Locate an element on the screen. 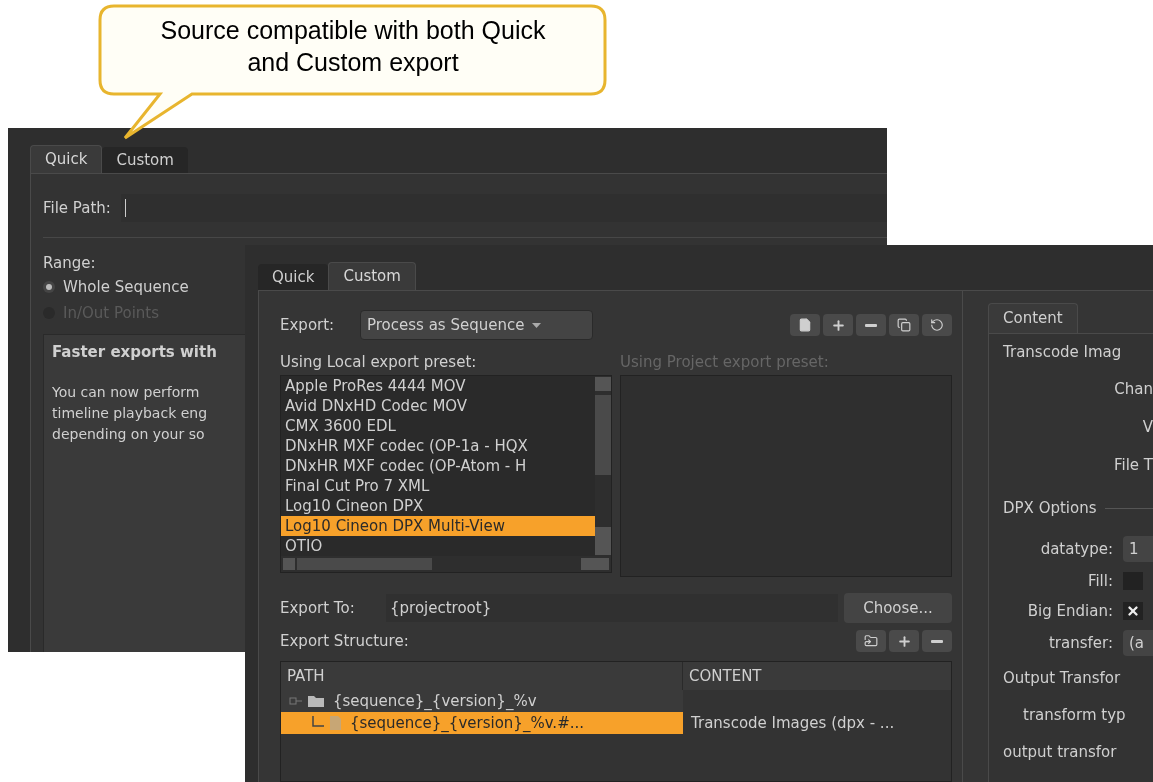 Image resolution: width=1153 pixels, height=782 pixels. content-tab: Content is located at coordinates (1033, 318).